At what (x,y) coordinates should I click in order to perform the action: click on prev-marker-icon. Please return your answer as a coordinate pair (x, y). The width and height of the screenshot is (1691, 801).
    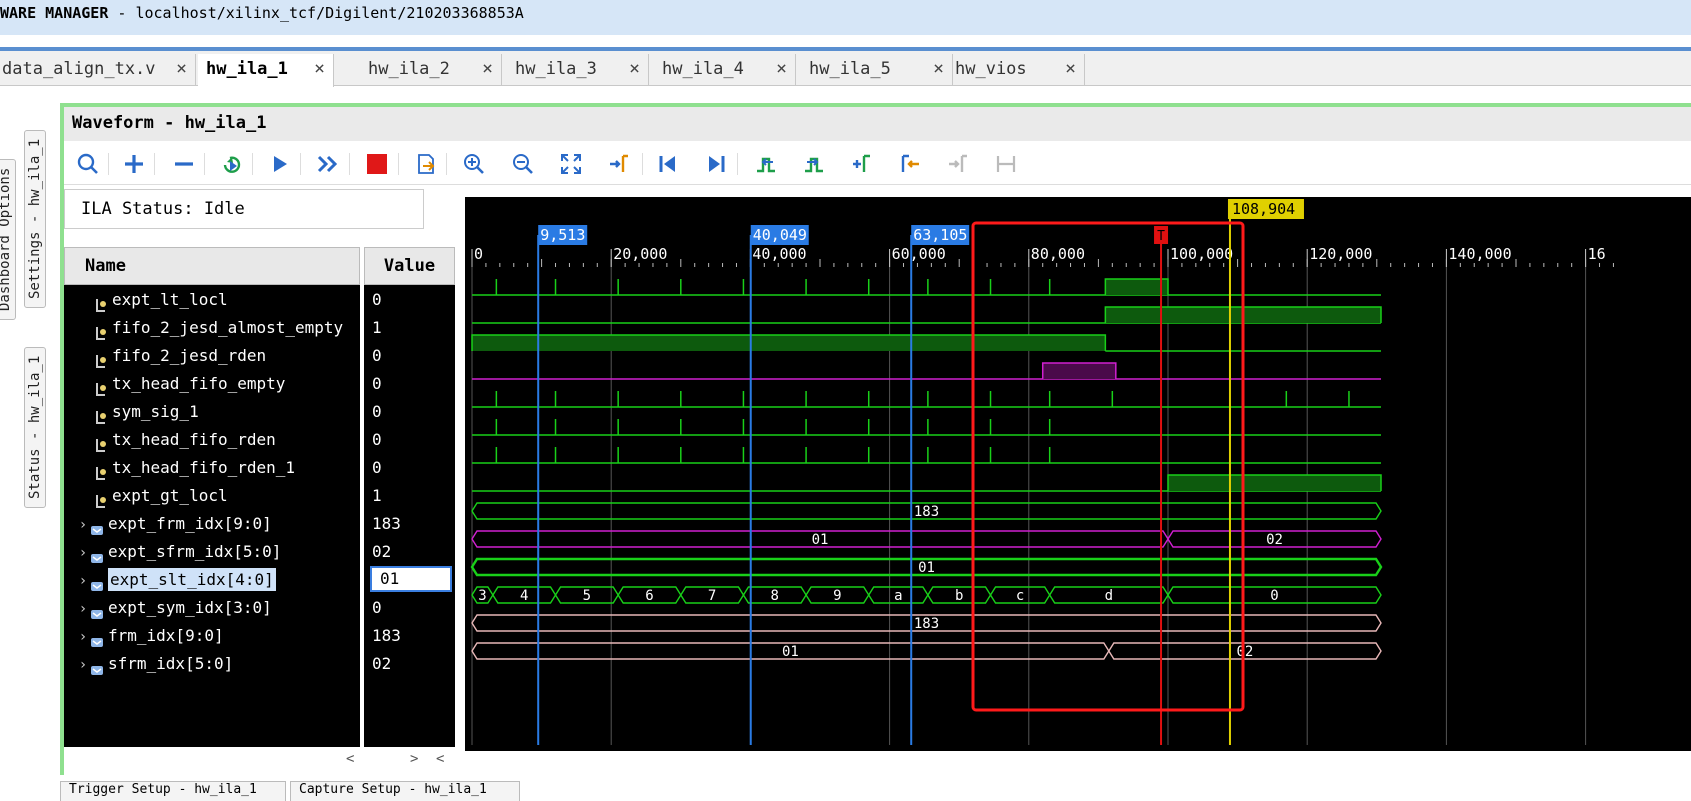
    Looking at the image, I should click on (910, 164).